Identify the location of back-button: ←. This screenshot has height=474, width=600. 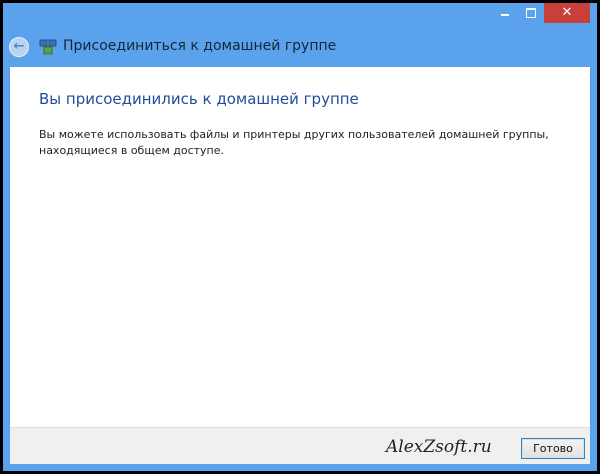
(19, 47).